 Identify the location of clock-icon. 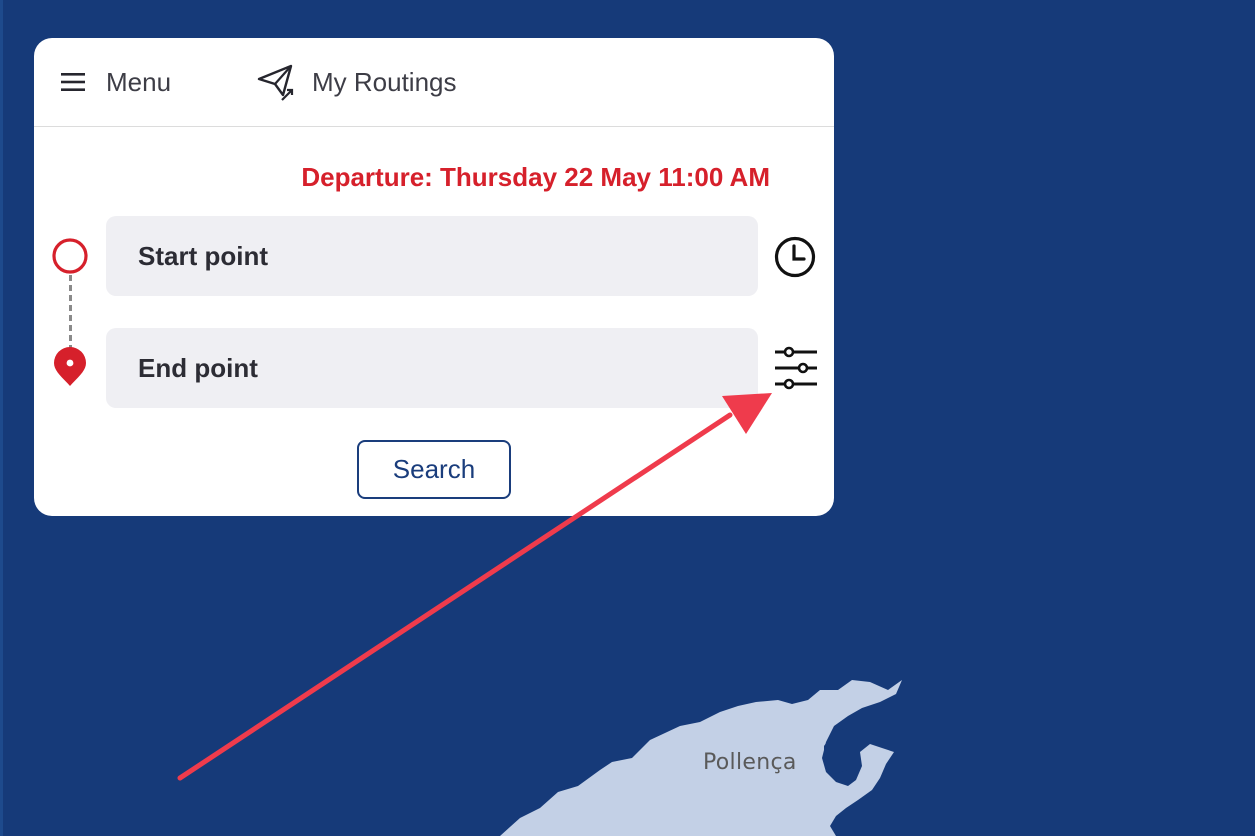
(795, 257).